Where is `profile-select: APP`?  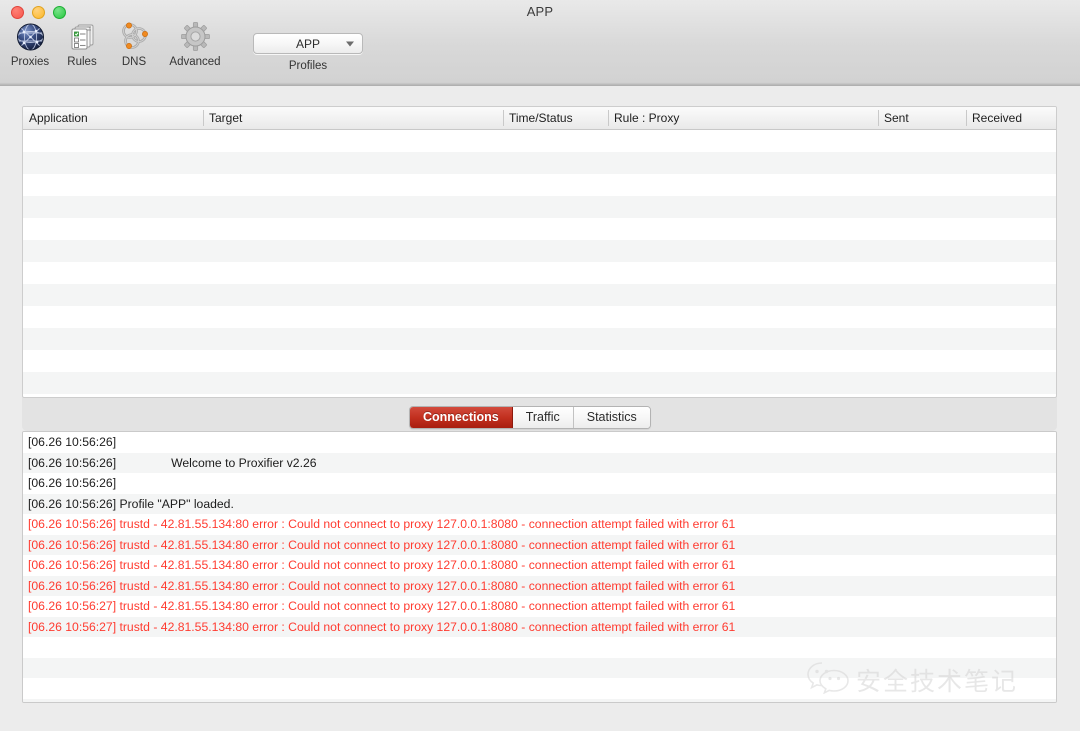
profile-select: APP is located at coordinates (308, 43).